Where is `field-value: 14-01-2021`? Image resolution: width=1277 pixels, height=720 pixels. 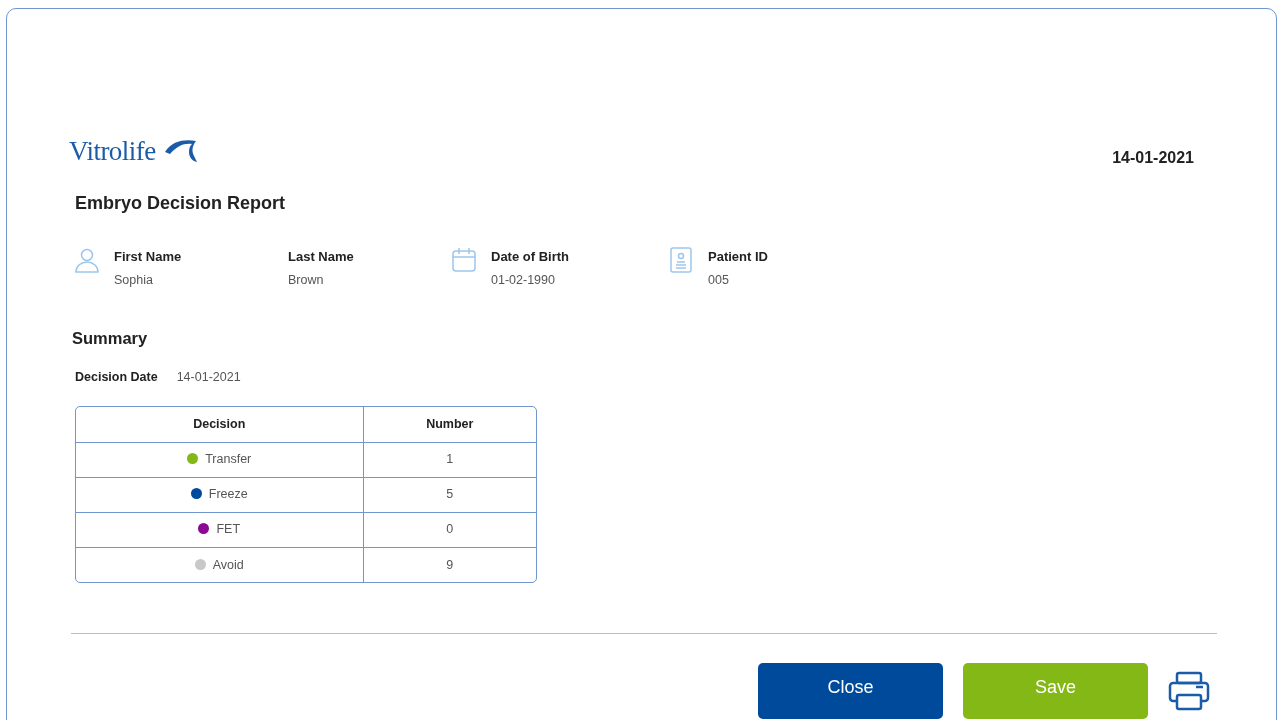
field-value: 14-01-2021 is located at coordinates (208, 377).